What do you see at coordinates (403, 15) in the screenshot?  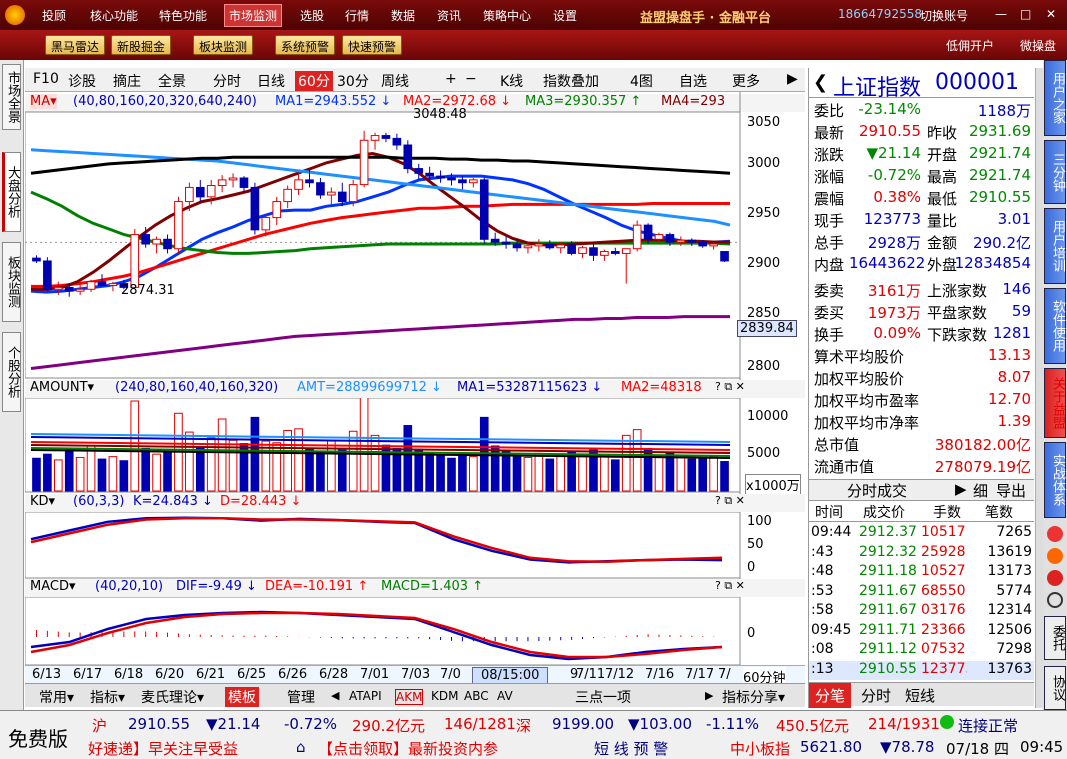 I see `menu-item-data: 数据` at bounding box center [403, 15].